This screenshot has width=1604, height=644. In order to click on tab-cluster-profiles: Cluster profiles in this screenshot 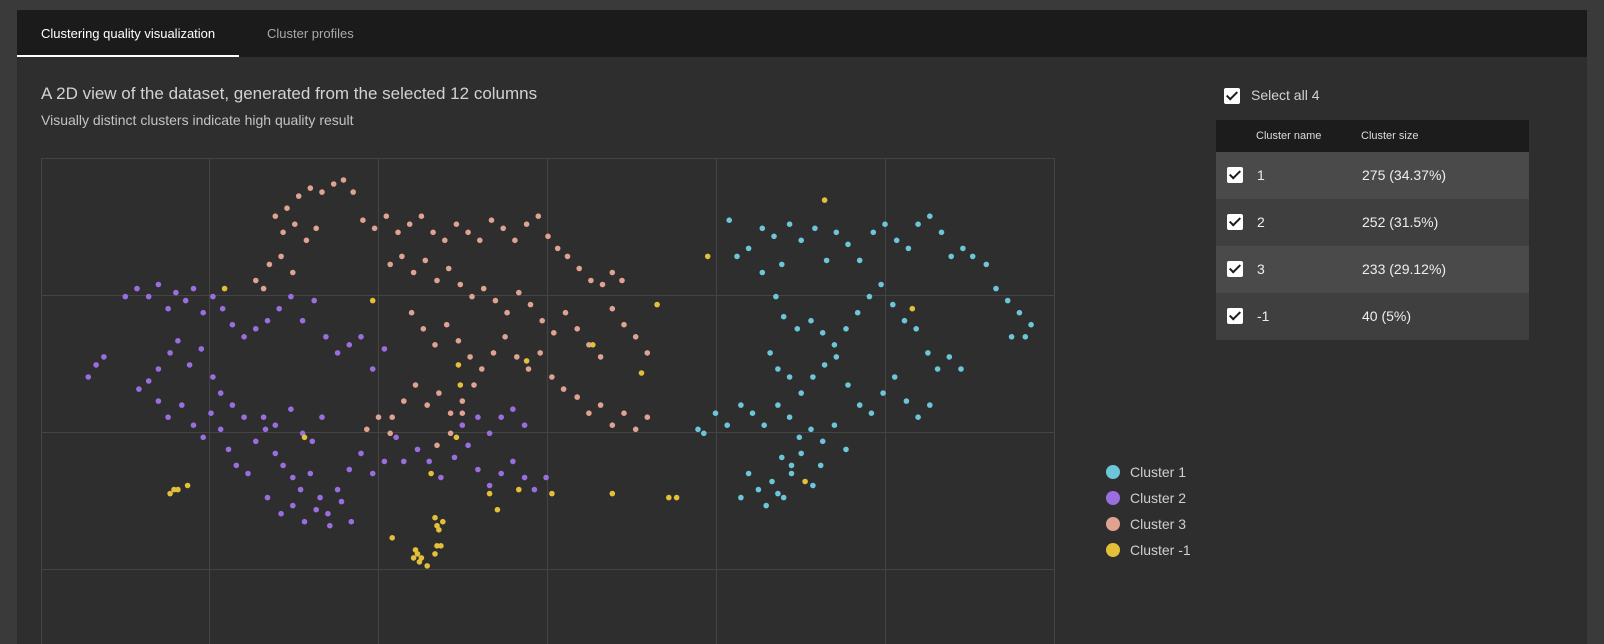, I will do `click(310, 33)`.